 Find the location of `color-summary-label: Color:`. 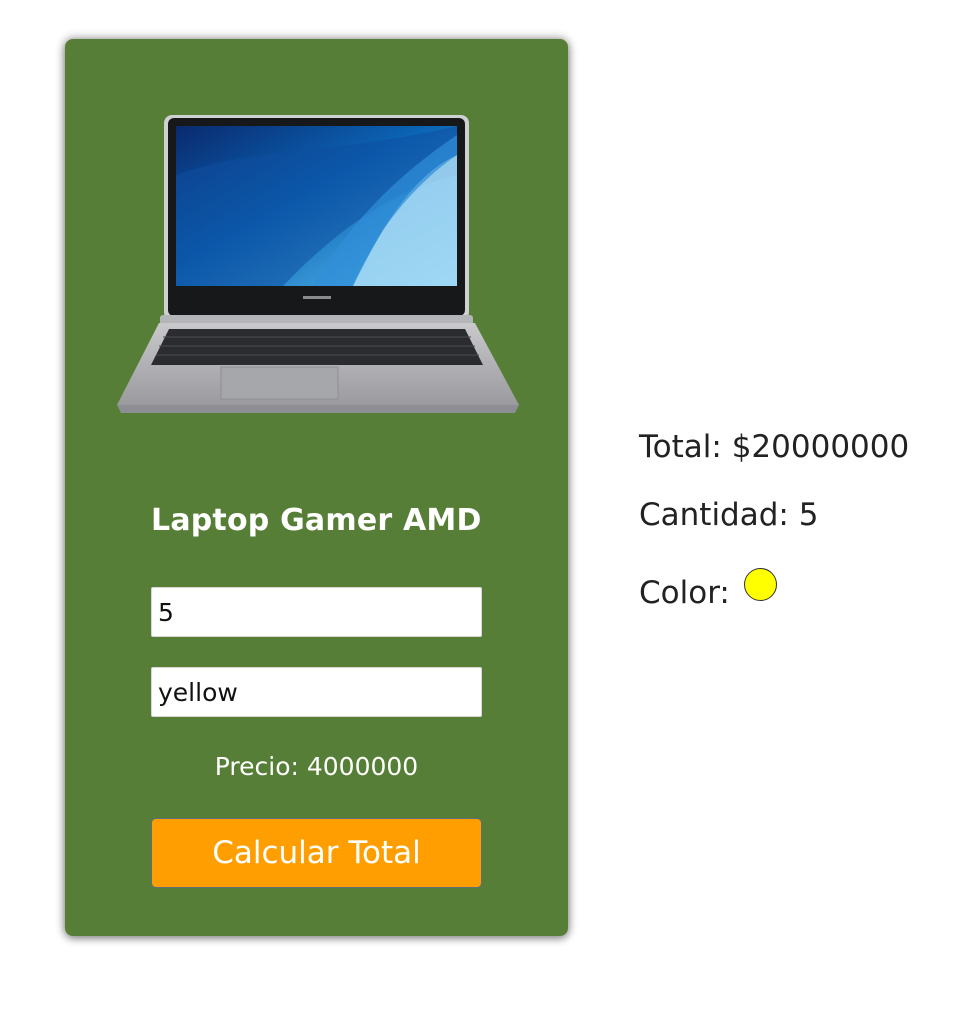

color-summary-label: Color: is located at coordinates (684, 593).